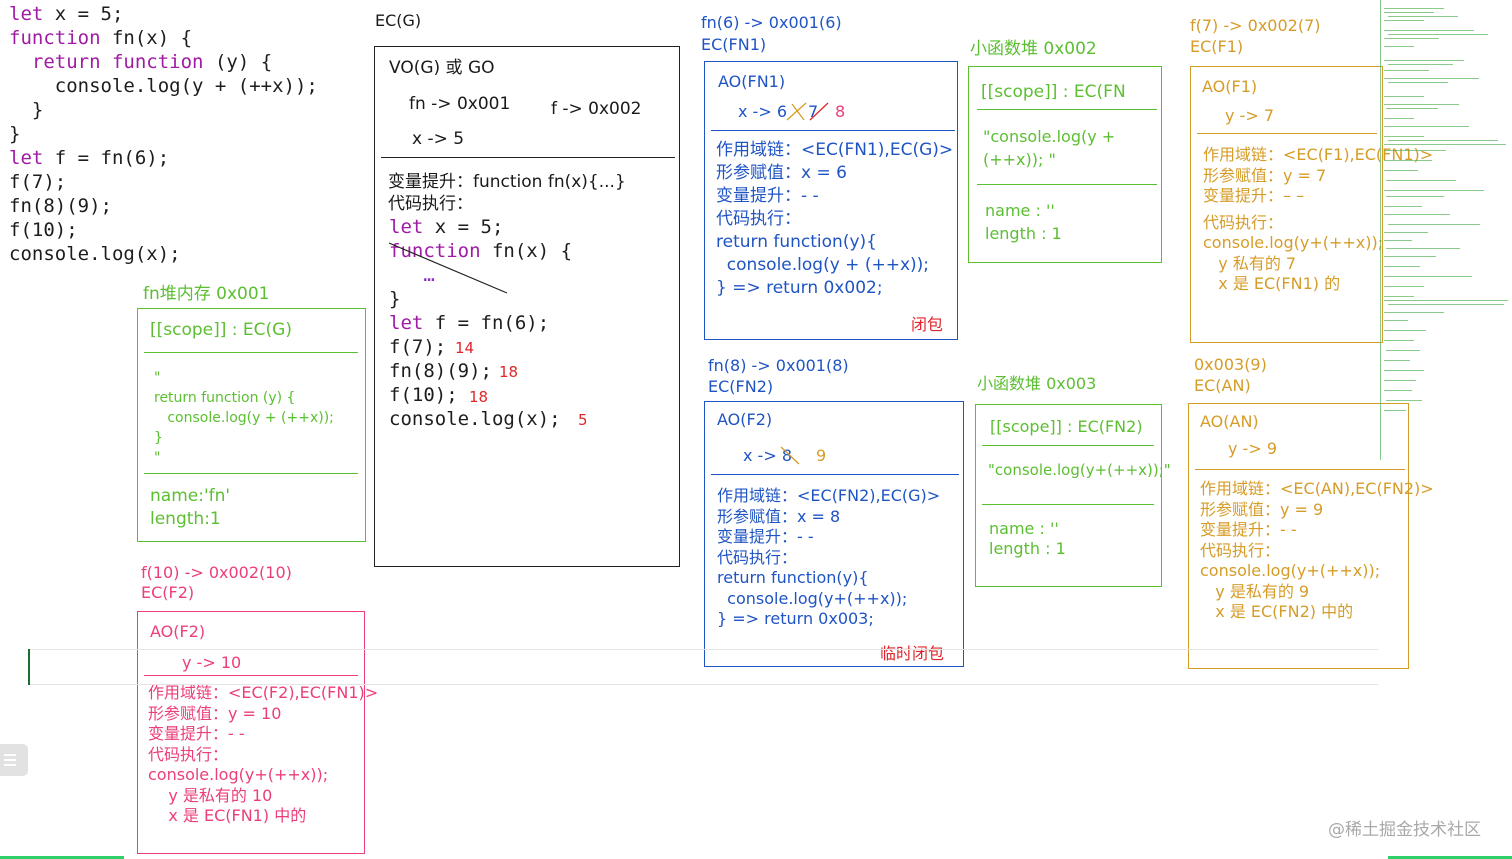  I want to click on fn8-line: return function(y){, so click(793, 577).